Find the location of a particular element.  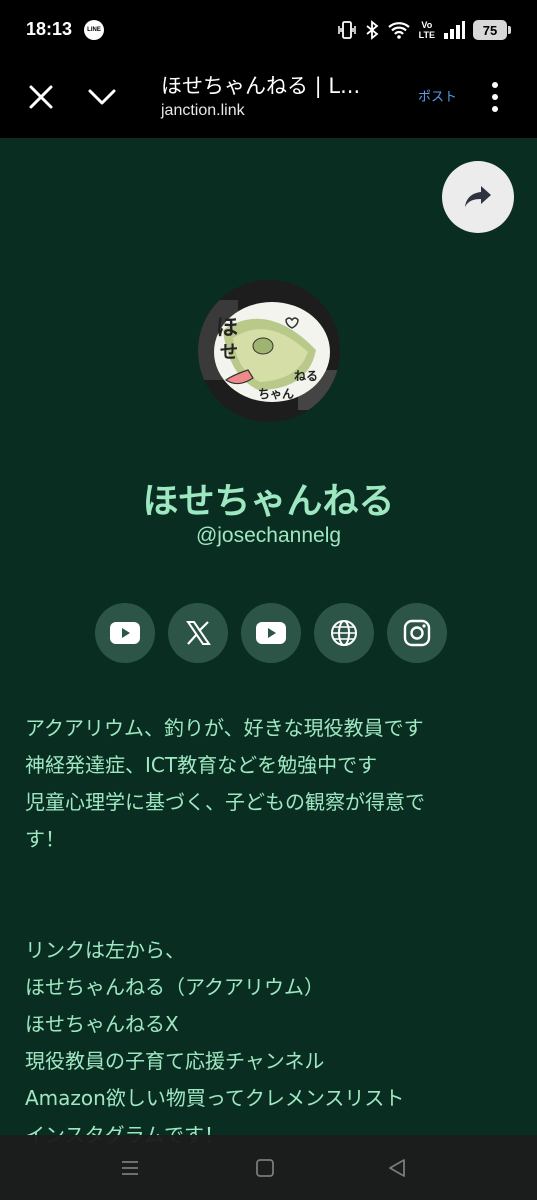

signal-icon is located at coordinates (454, 30).